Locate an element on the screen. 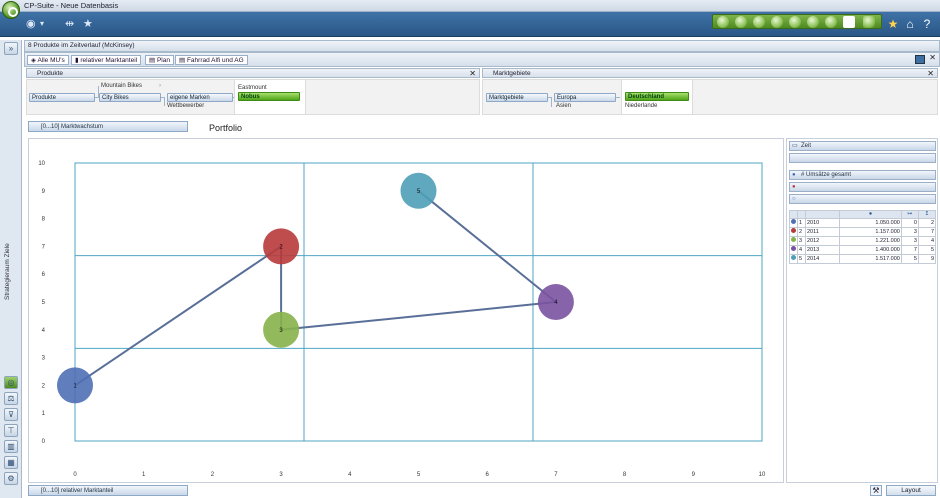 Image resolution: width=940 pixels, height=498 pixels. dropdown-arrow-icon: ▾ is located at coordinates (42, 24).